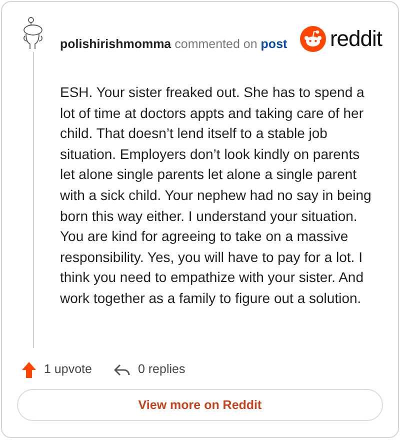 The image size is (400, 440). What do you see at coordinates (162, 369) in the screenshot?
I see `reply-count: 0 replies` at bounding box center [162, 369].